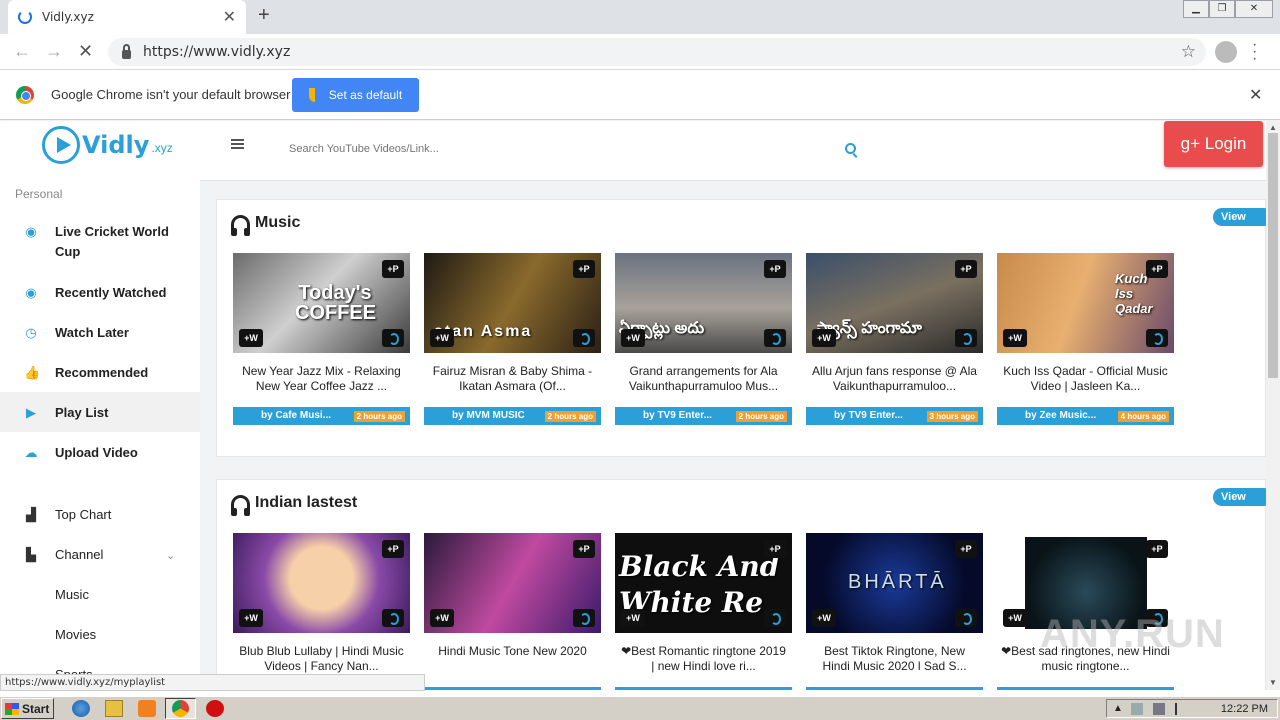 This screenshot has width=1280, height=720. Describe the element at coordinates (1119, 709) in the screenshot. I see `tray-expand-icon: ▲` at that location.